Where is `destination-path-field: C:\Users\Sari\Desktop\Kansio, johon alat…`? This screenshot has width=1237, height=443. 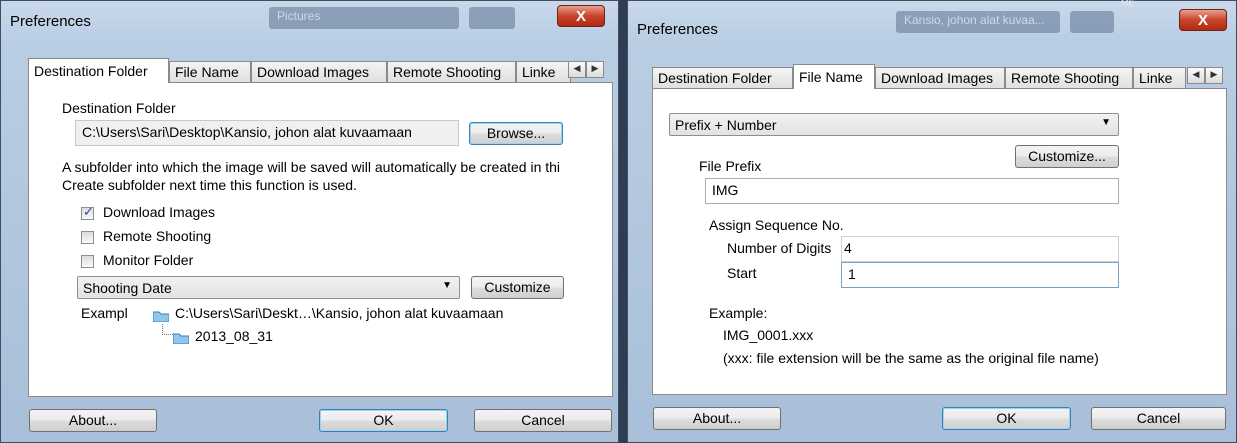 destination-path-field: C:\Users\Sari\Desktop\Kansio, johon alat… is located at coordinates (267, 133).